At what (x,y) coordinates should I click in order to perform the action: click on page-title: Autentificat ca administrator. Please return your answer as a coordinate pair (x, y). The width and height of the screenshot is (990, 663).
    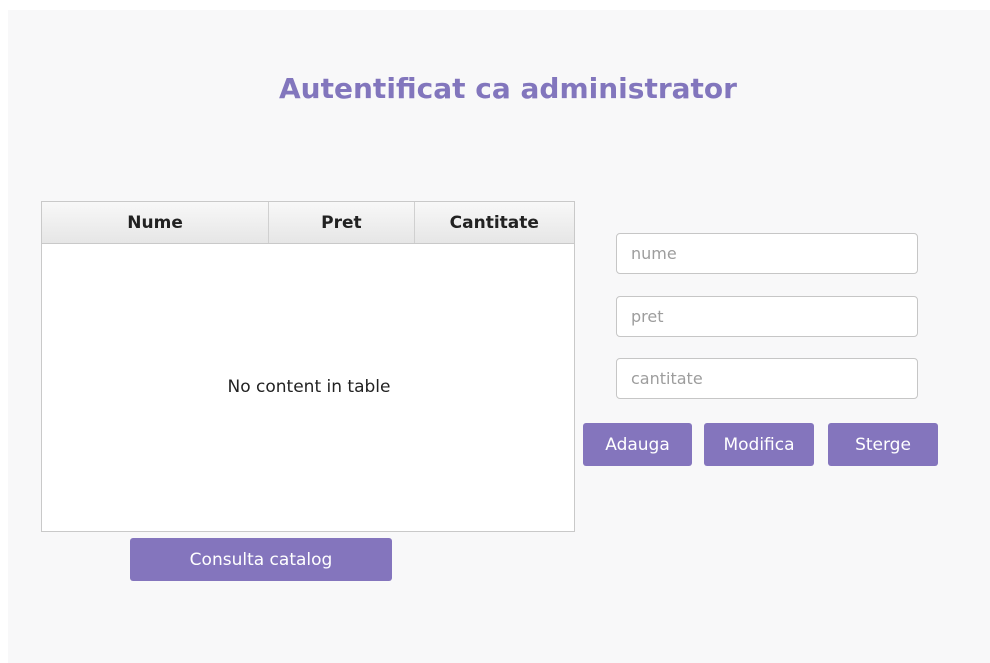
    Looking at the image, I should click on (508, 88).